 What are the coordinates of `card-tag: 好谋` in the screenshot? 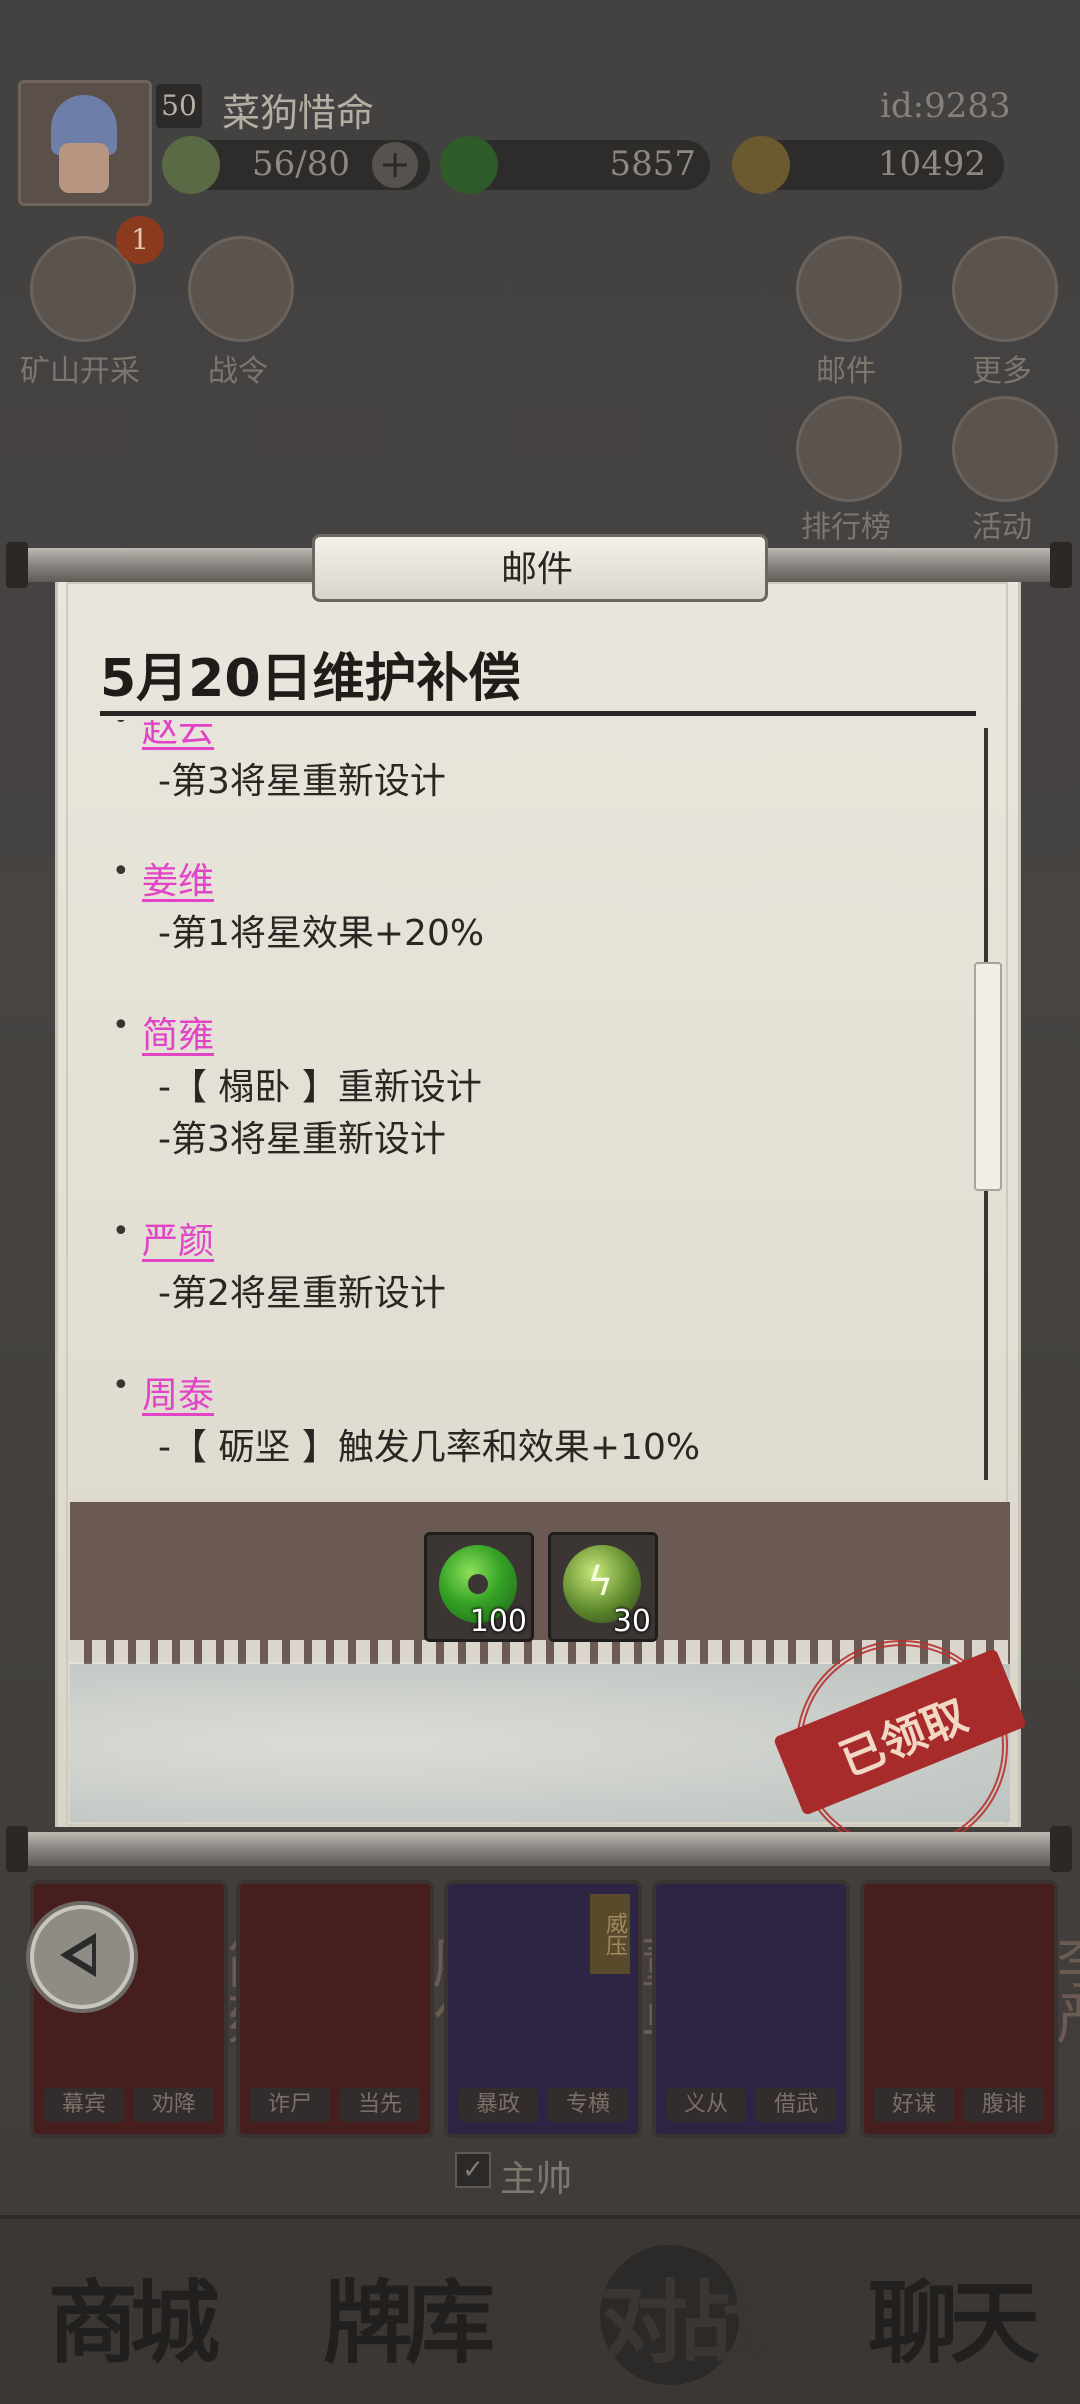 It's located at (914, 2105).